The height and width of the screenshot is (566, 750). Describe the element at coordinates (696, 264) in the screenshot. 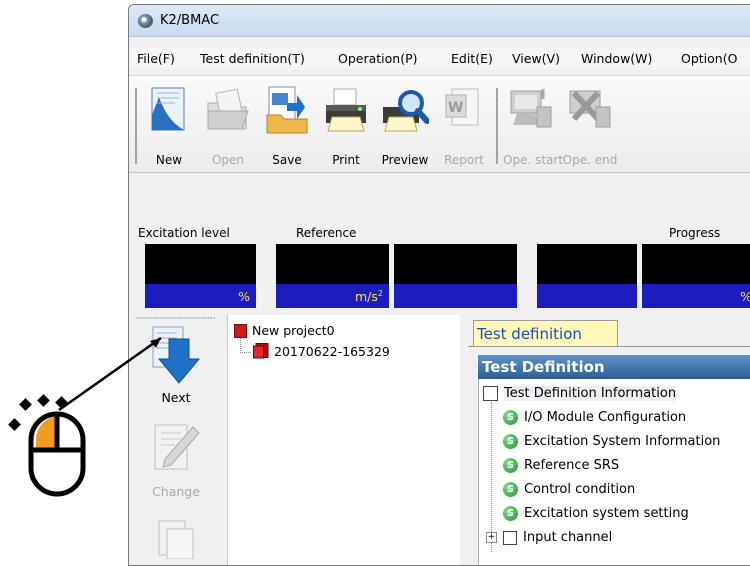

I see `progress-meter-display` at that location.